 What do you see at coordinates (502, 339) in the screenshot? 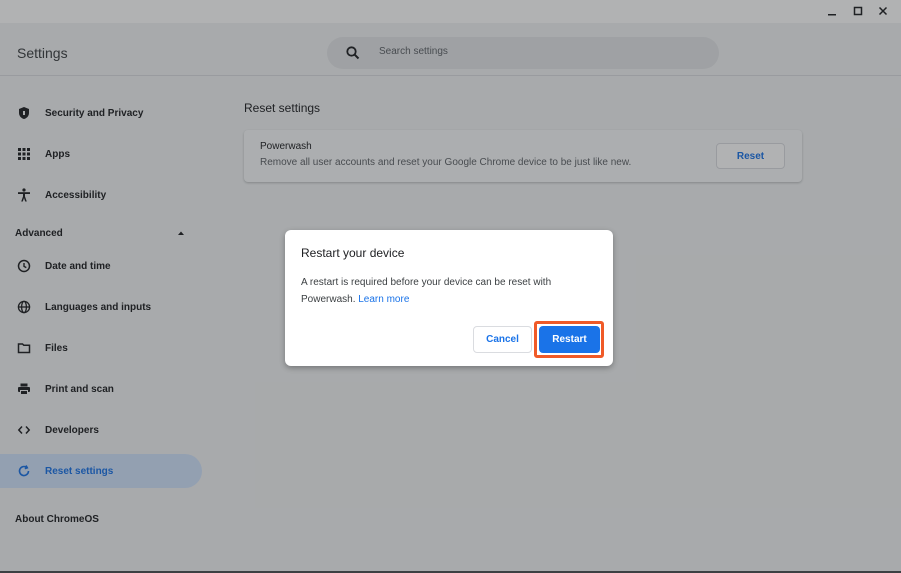
I see `cancel-button: Cancel` at bounding box center [502, 339].